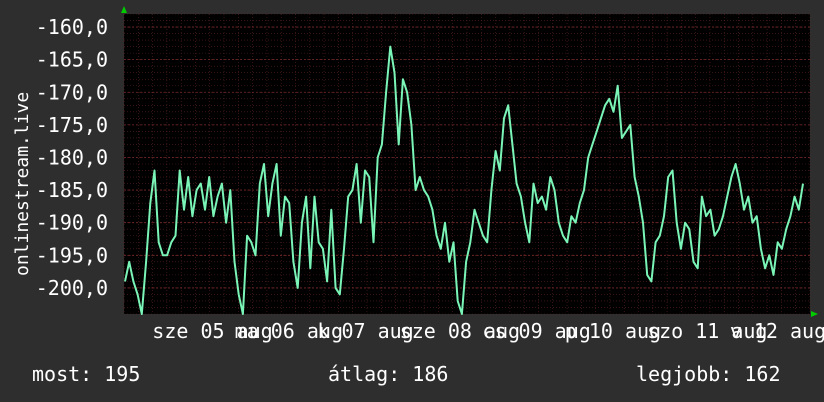 This screenshot has height=402, width=824. Describe the element at coordinates (708, 374) in the screenshot. I see `stat-best: legjobb: 162` at that location.